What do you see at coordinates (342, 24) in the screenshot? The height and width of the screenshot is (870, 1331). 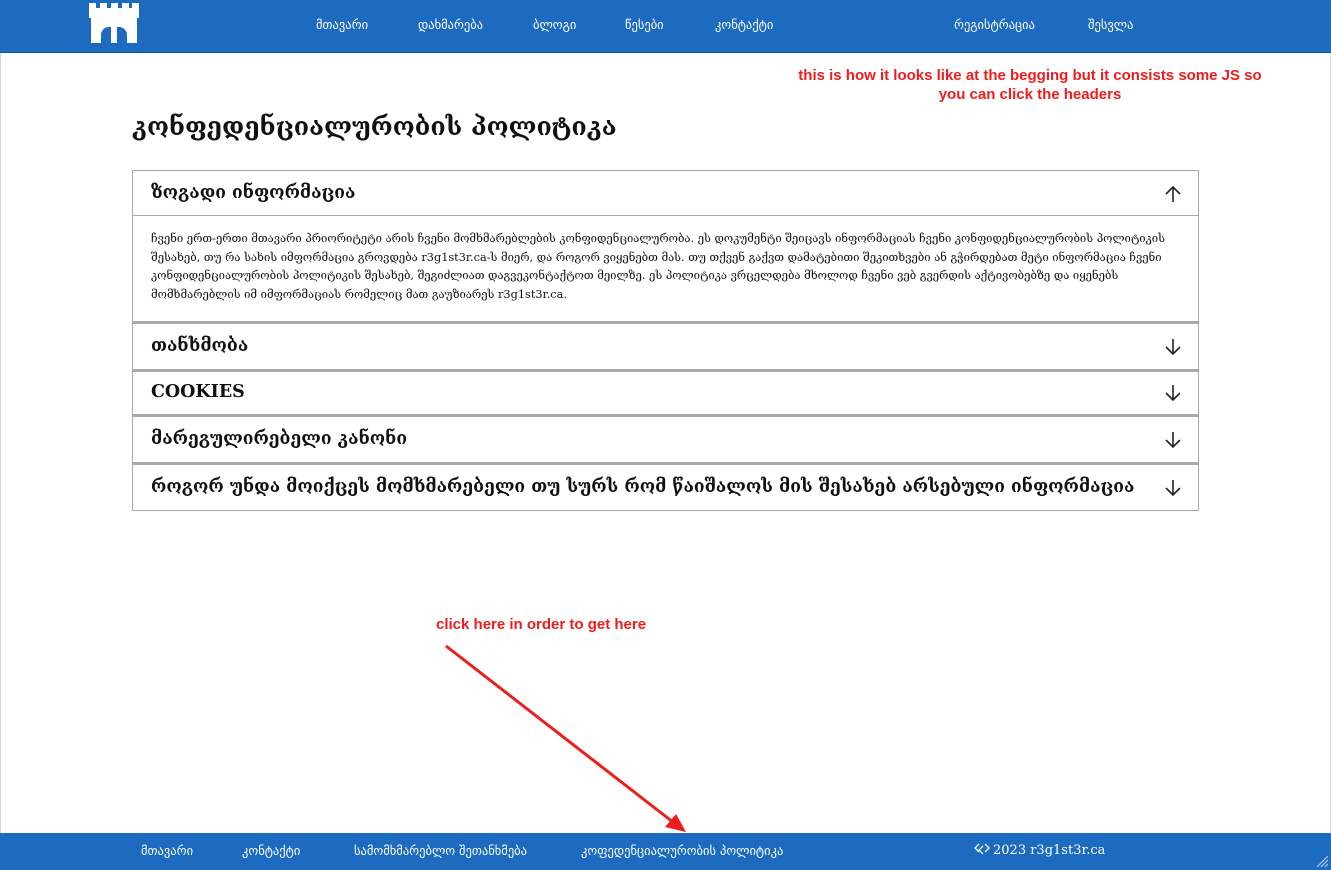 I see `nav-home: მთავარი` at bounding box center [342, 24].